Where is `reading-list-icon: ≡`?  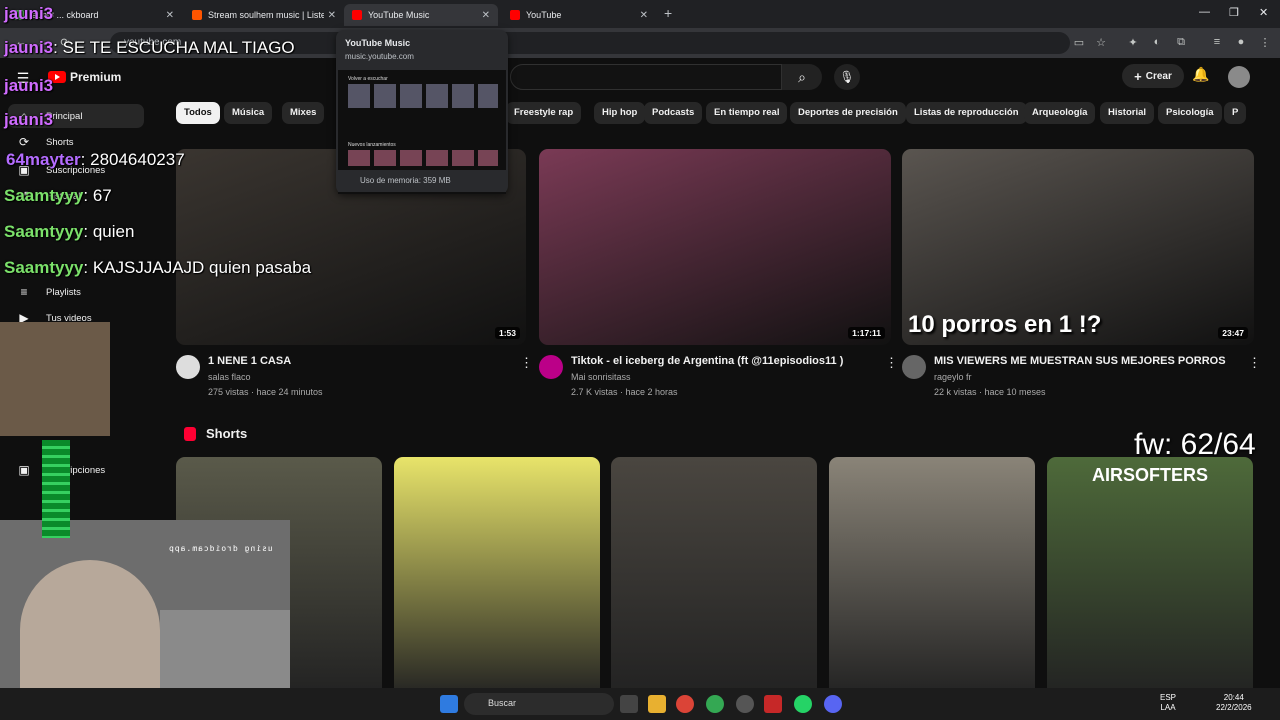
reading-list-icon: ≡ is located at coordinates (1217, 43).